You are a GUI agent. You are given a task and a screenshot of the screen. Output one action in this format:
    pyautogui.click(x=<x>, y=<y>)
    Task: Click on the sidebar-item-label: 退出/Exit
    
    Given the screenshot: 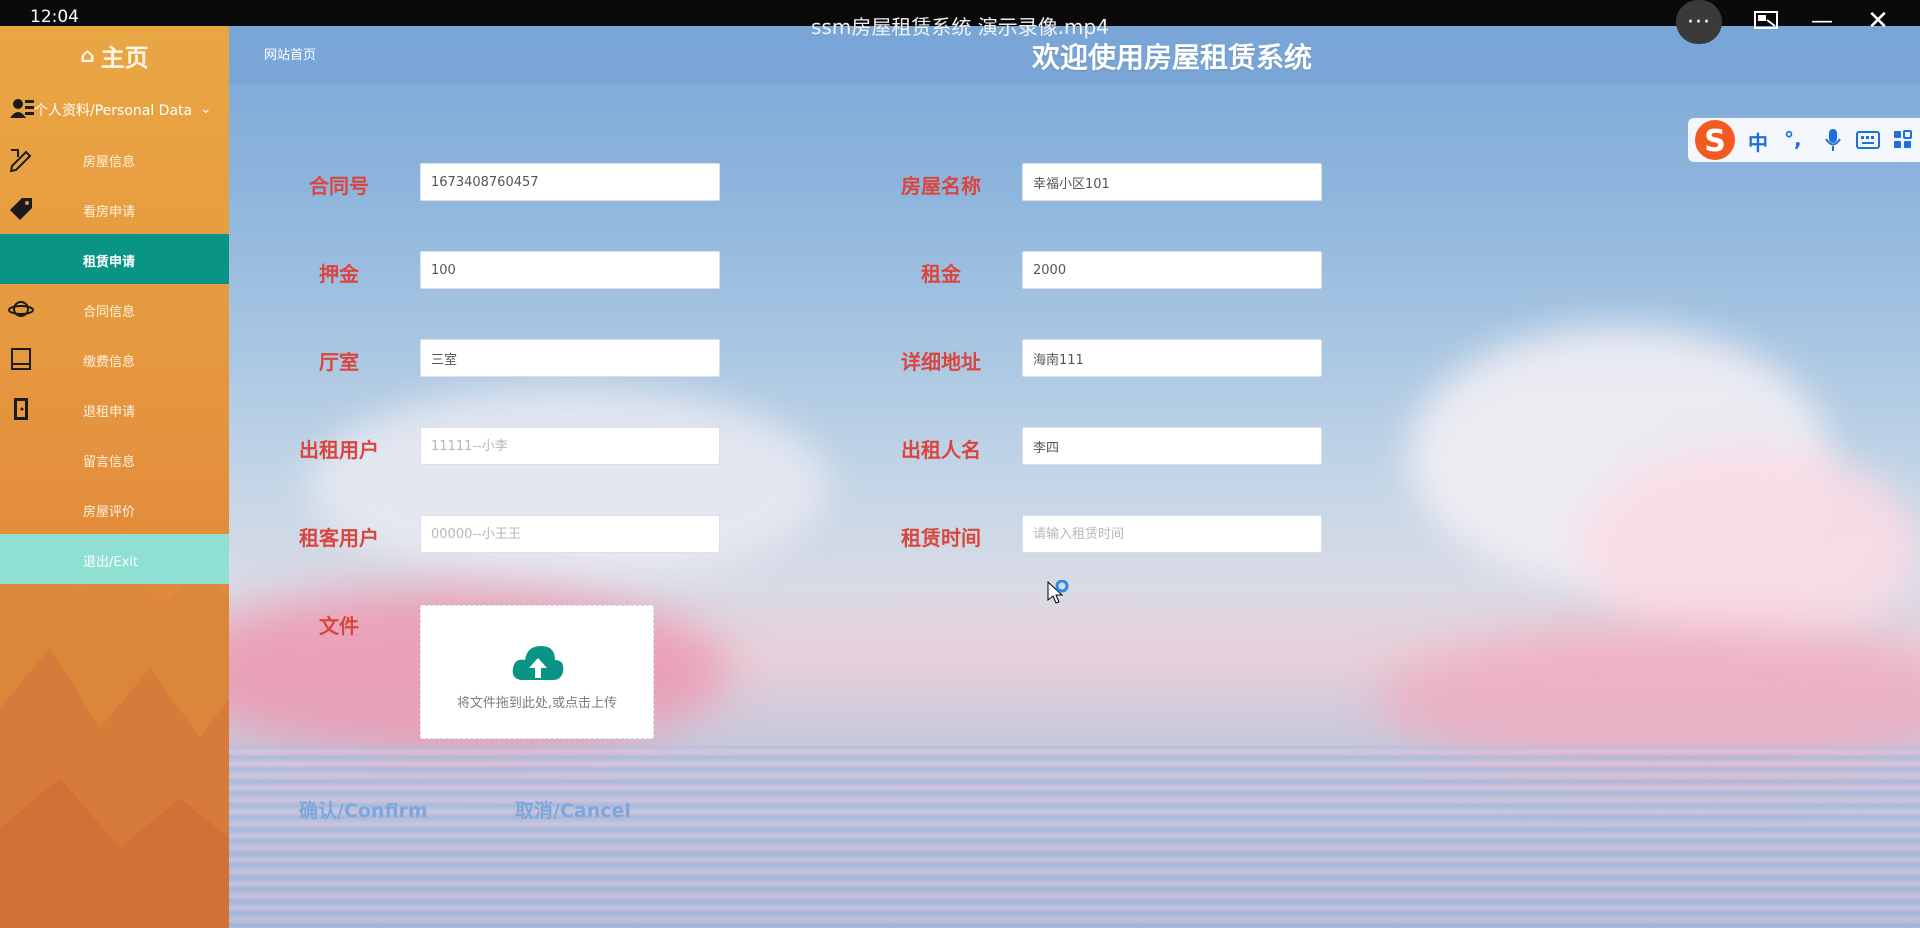 What is the action you would take?
    pyautogui.click(x=110, y=562)
    